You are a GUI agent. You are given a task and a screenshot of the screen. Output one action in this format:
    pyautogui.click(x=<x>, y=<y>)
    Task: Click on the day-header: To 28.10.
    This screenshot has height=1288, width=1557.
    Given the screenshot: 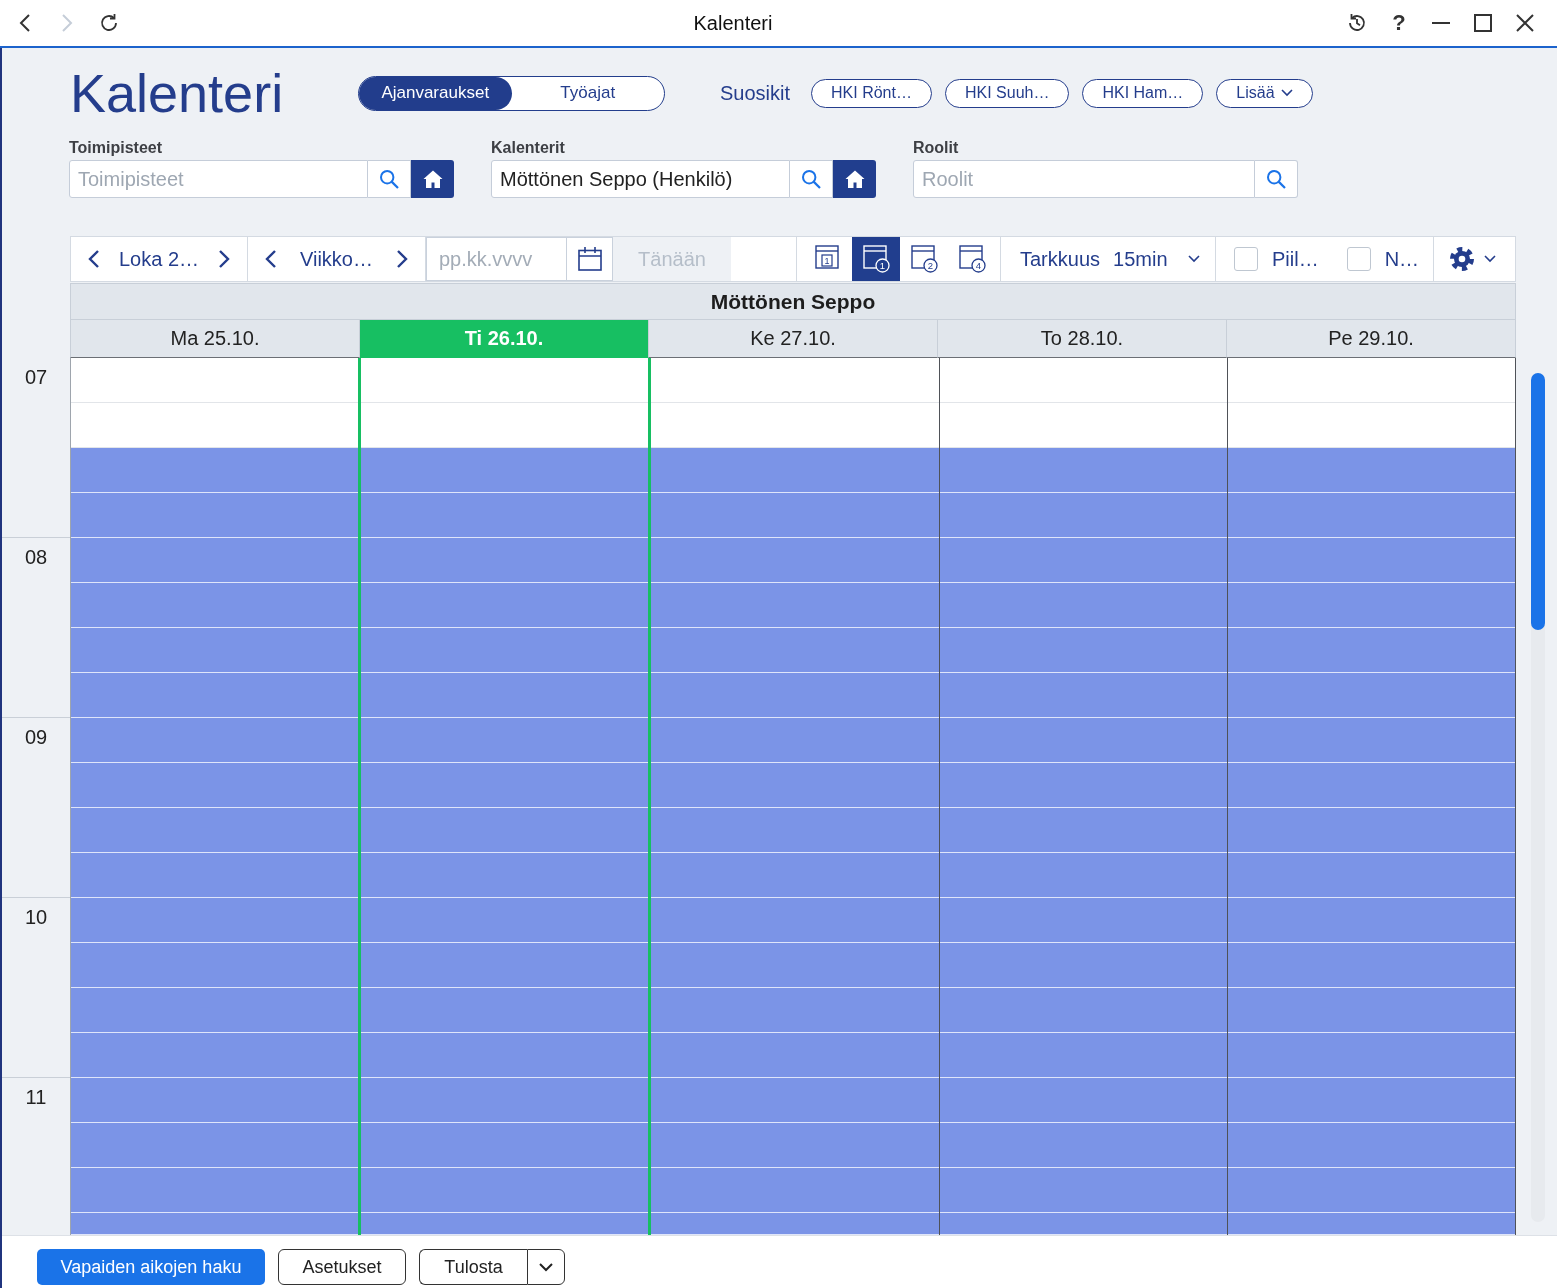 What is the action you would take?
    pyautogui.click(x=1082, y=339)
    